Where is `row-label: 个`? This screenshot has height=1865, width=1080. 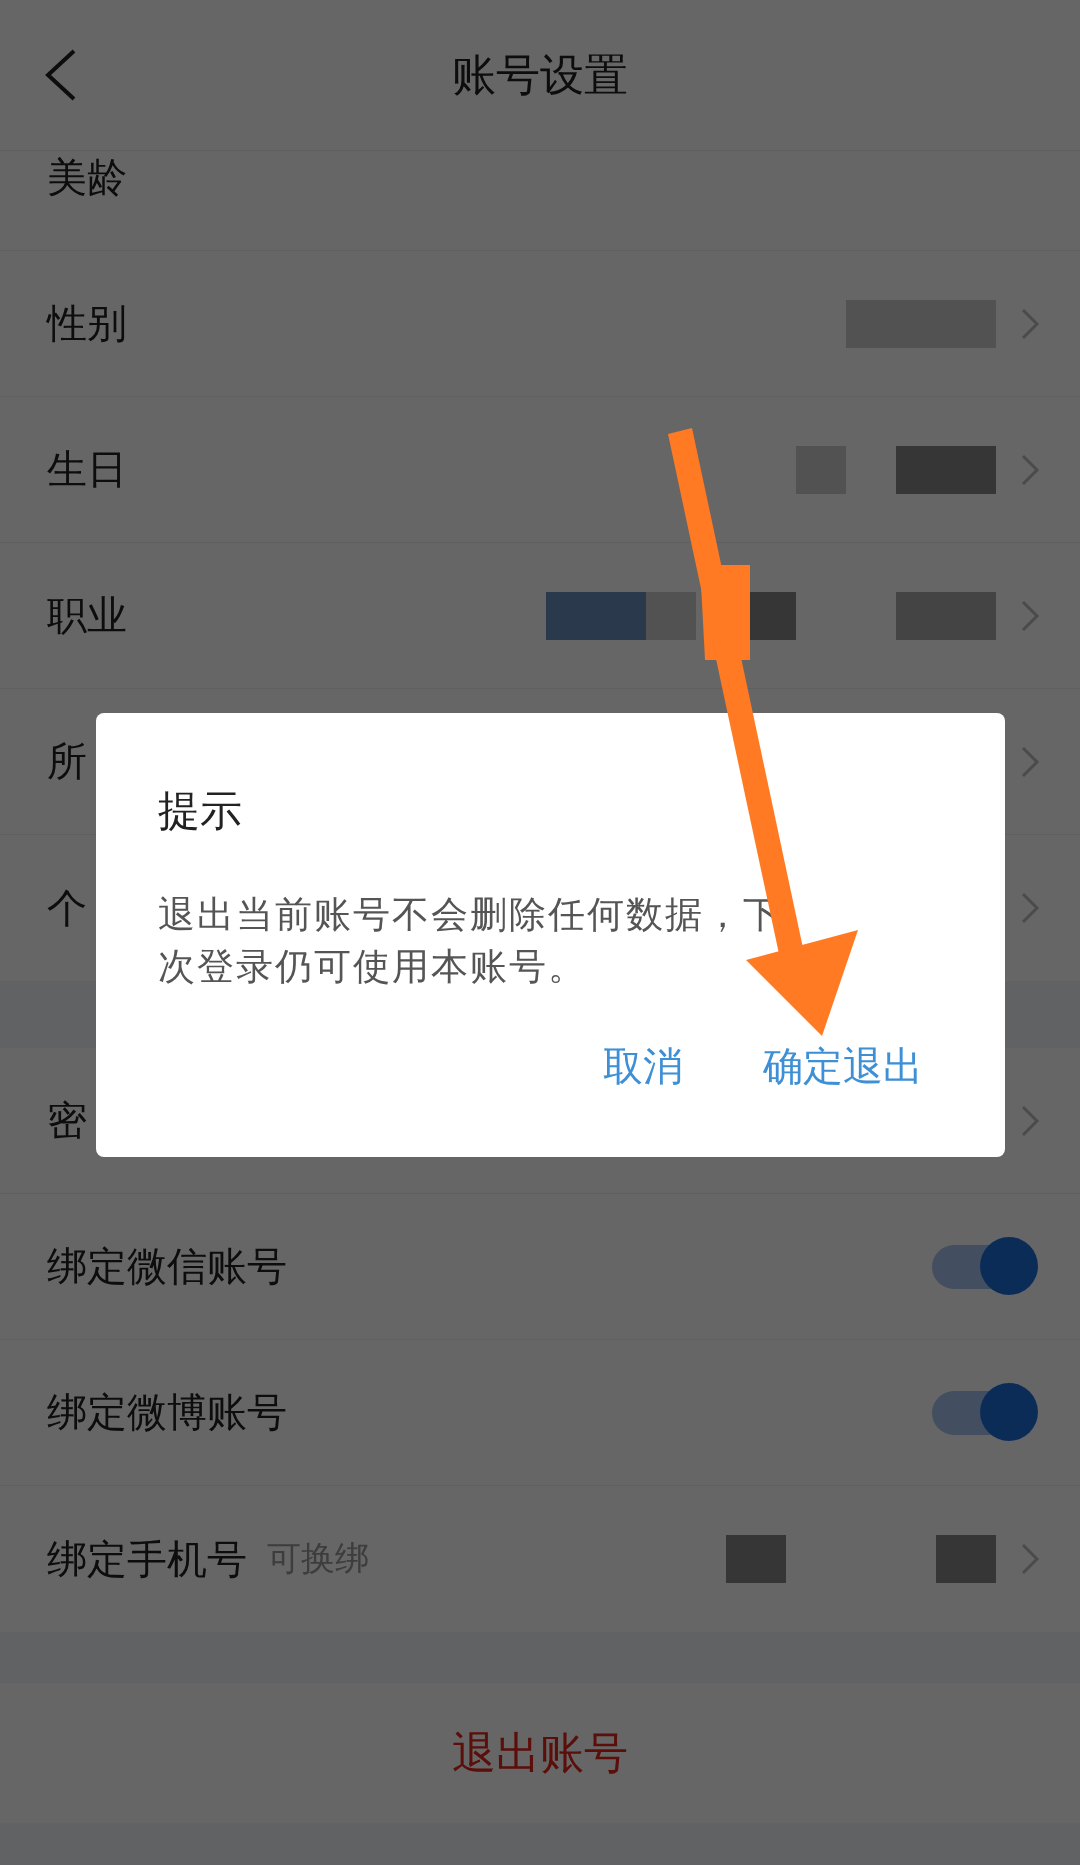 row-label: 个 is located at coordinates (67, 908).